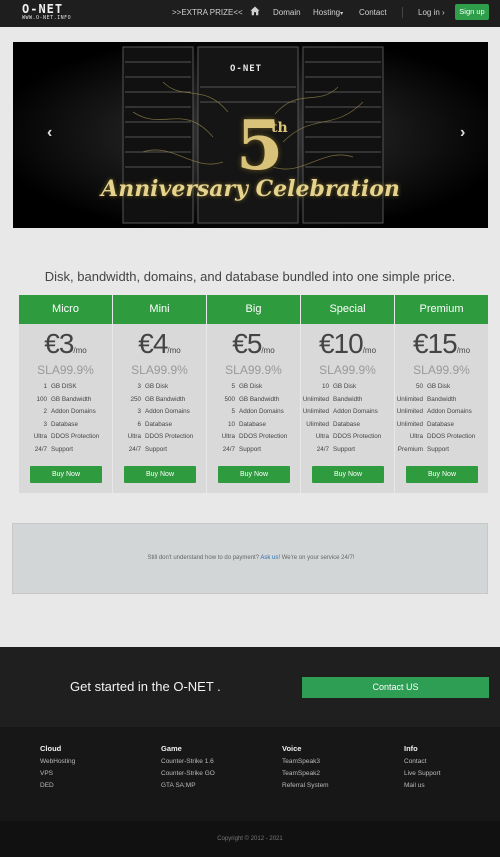 The image size is (500, 857). What do you see at coordinates (287, 12) in the screenshot?
I see `nav-domain: Domain` at bounding box center [287, 12].